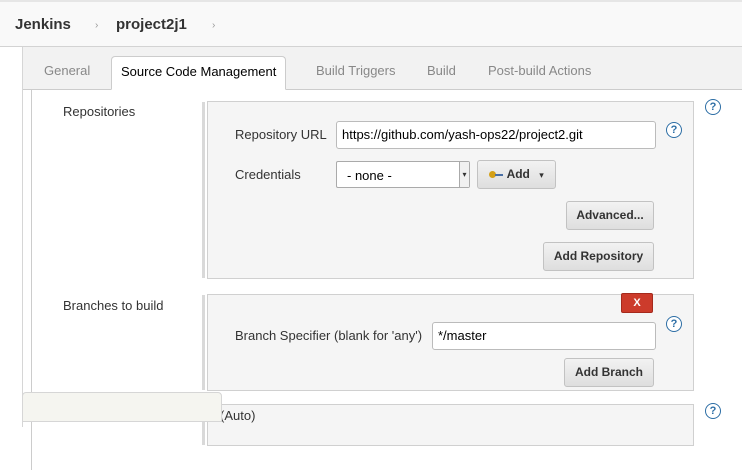 The image size is (742, 470). I want to click on help-repository-url-icon: ?, so click(674, 130).